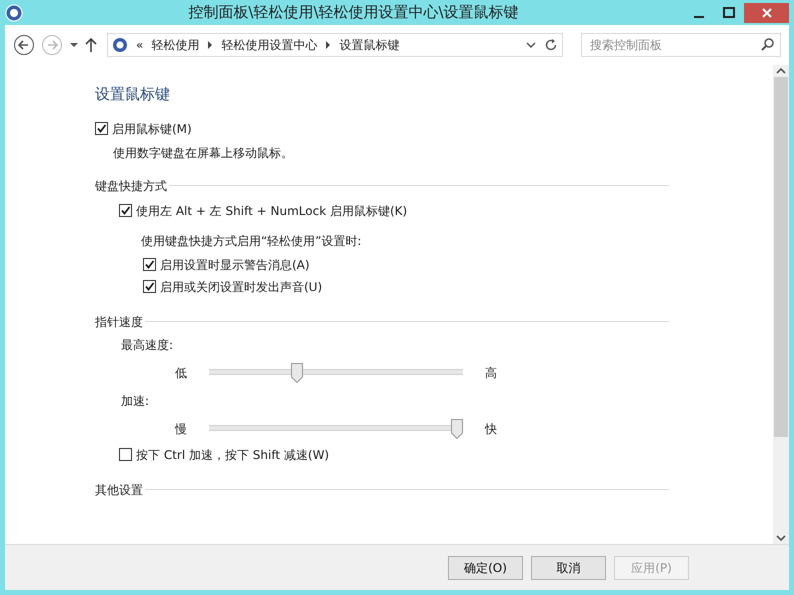 The image size is (794, 595). Describe the element at coordinates (131, 186) in the screenshot. I see `section-title: 键盘快捷方式` at that location.